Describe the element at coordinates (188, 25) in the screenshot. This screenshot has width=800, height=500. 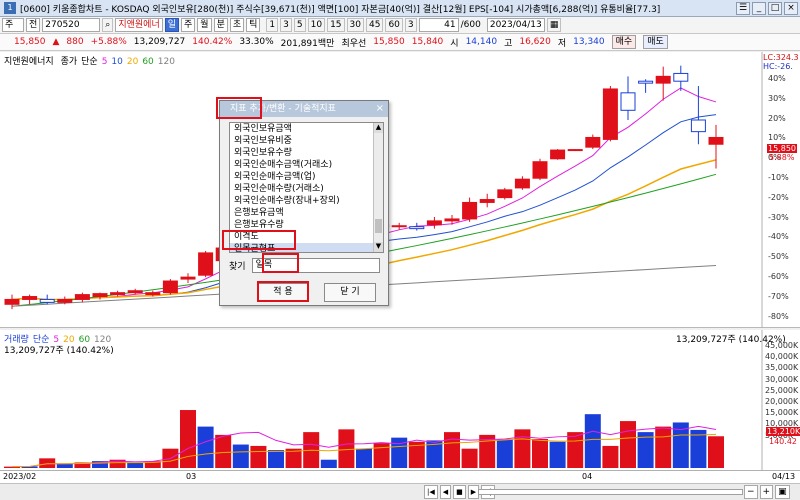
I see `period-button: 주` at that location.